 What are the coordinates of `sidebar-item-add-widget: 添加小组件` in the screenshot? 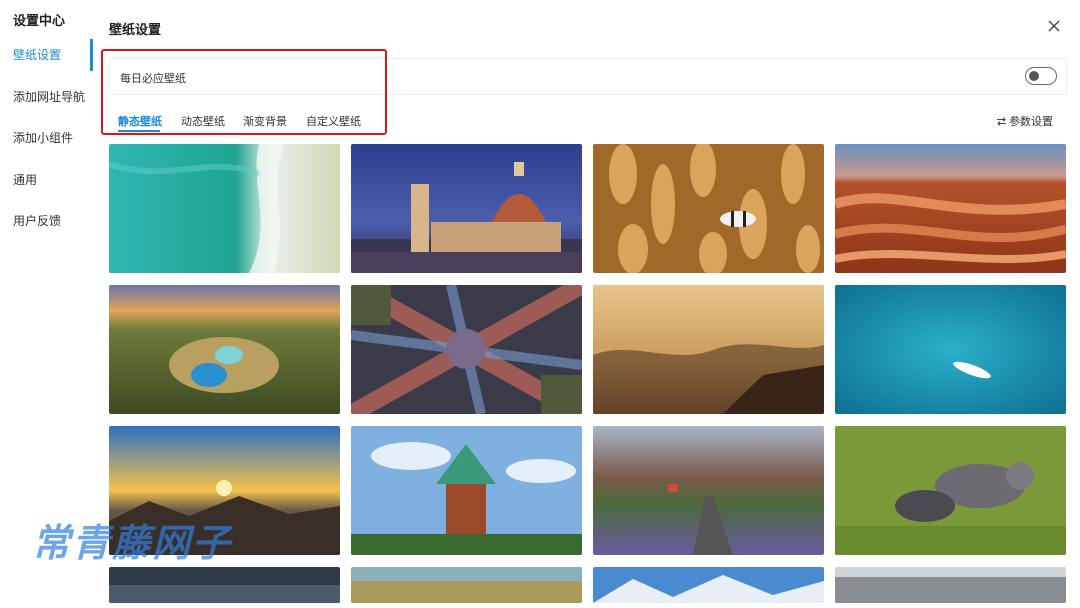 It's located at (46, 138).